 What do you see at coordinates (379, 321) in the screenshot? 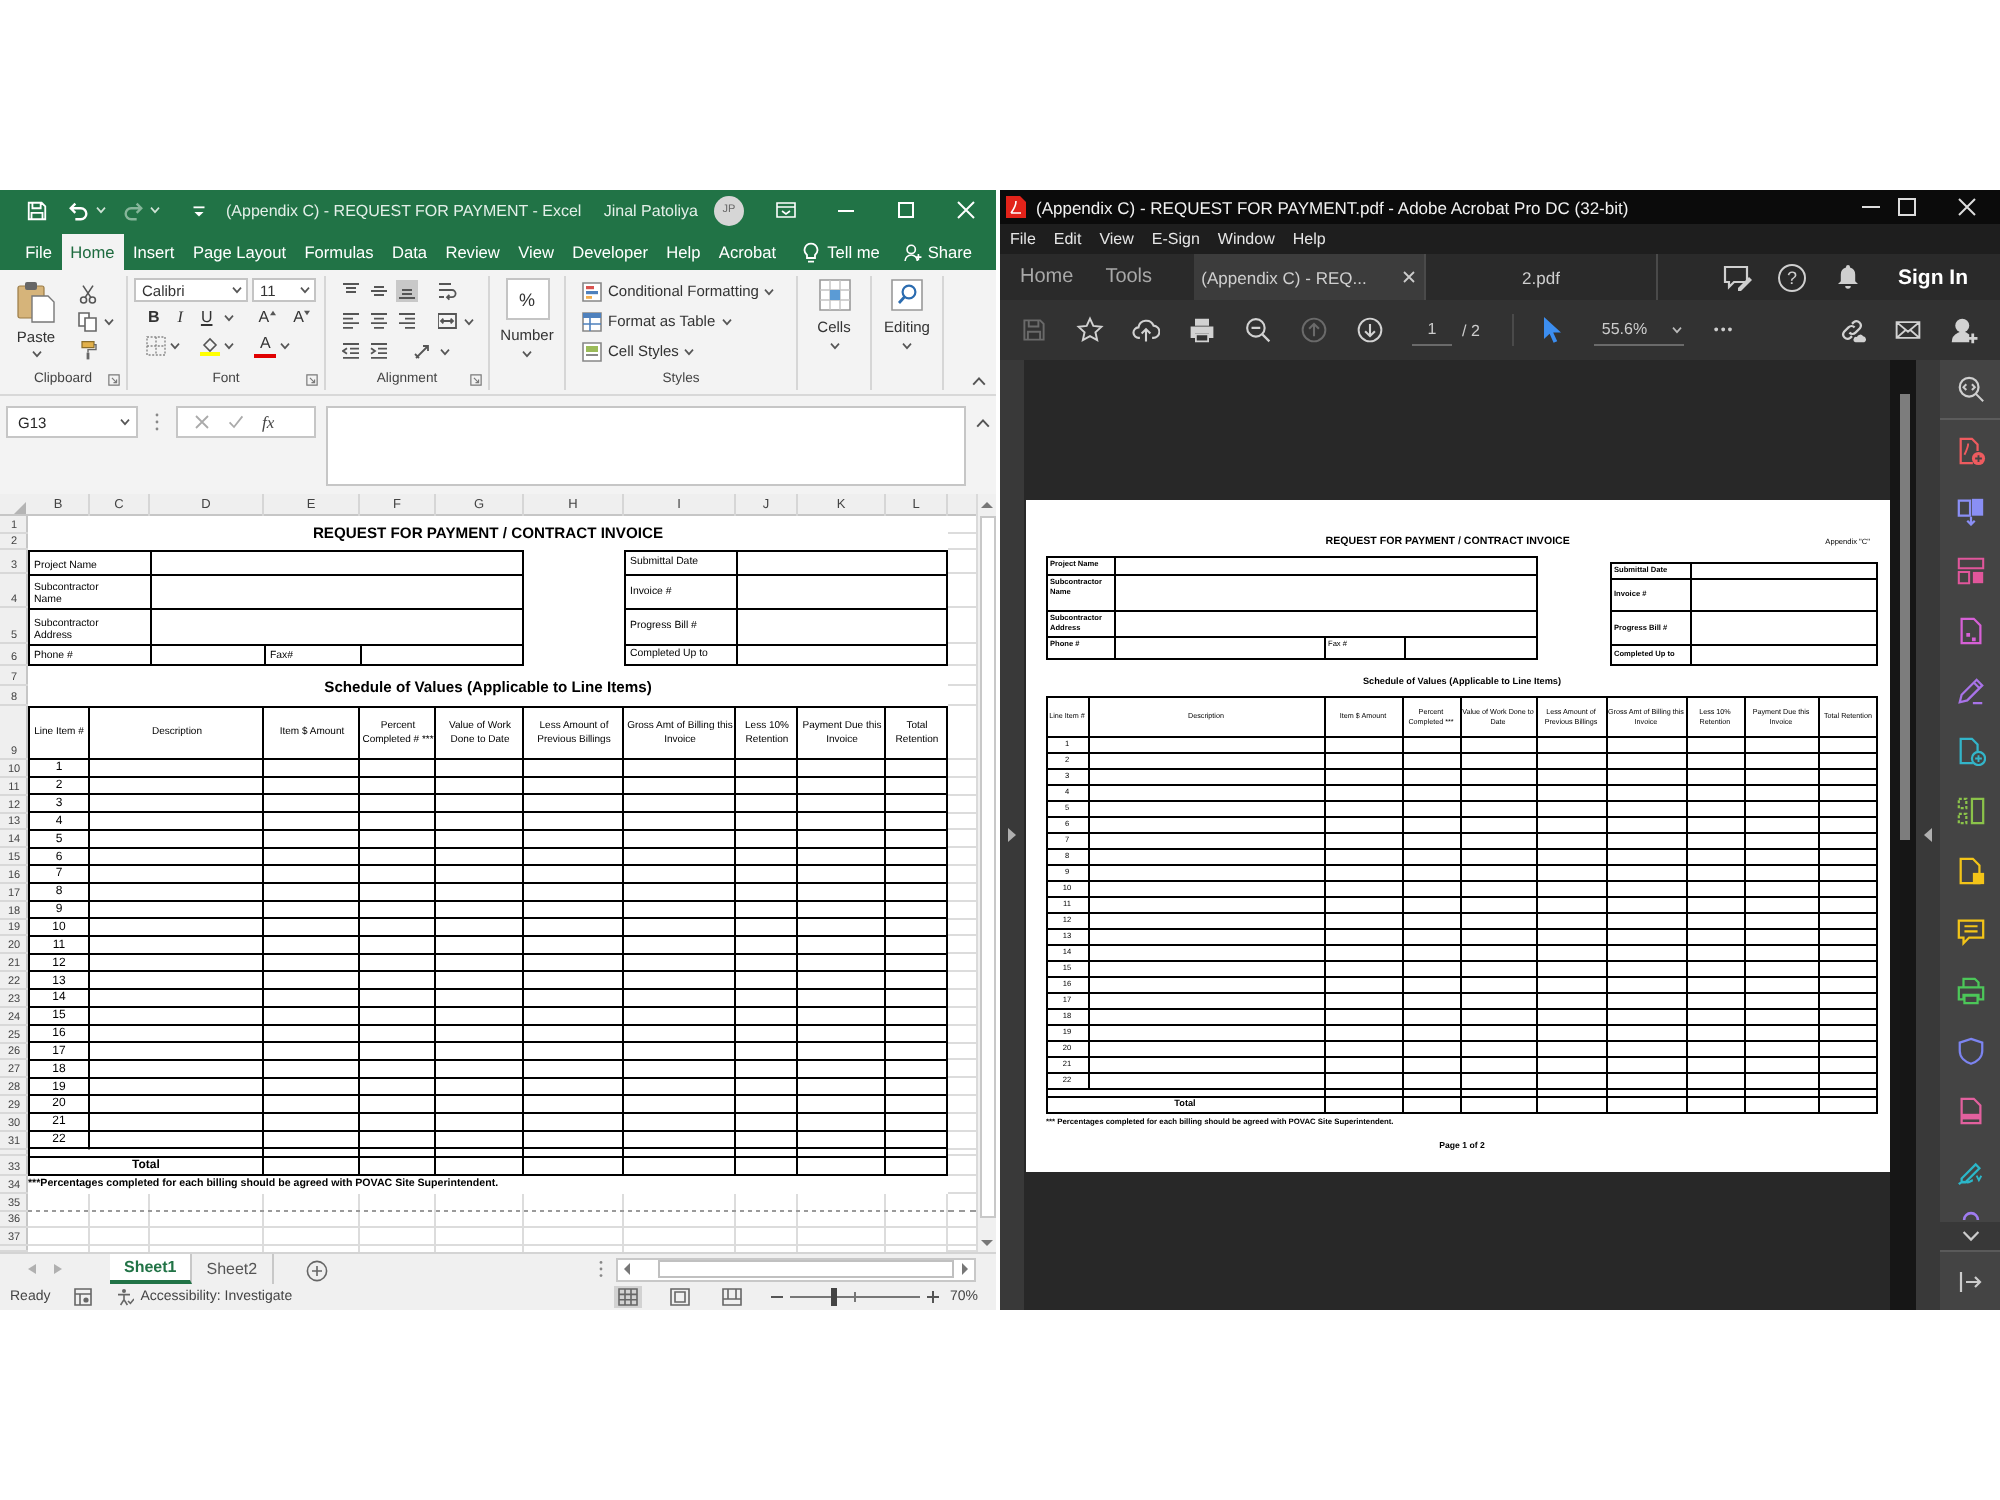
I see `align-center-icon` at bounding box center [379, 321].